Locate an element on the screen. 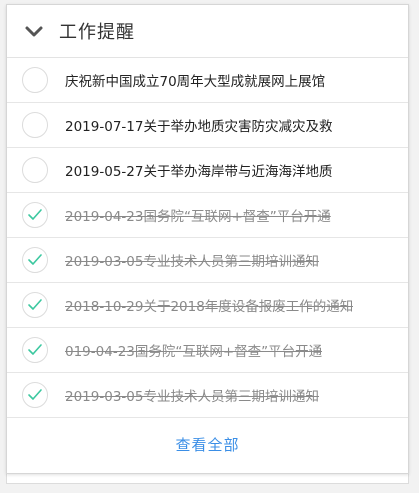 This screenshot has width=419, height=493. task-item: 2019-05-27关于举办海岸带与近海海洋地质 is located at coordinates (207, 170).